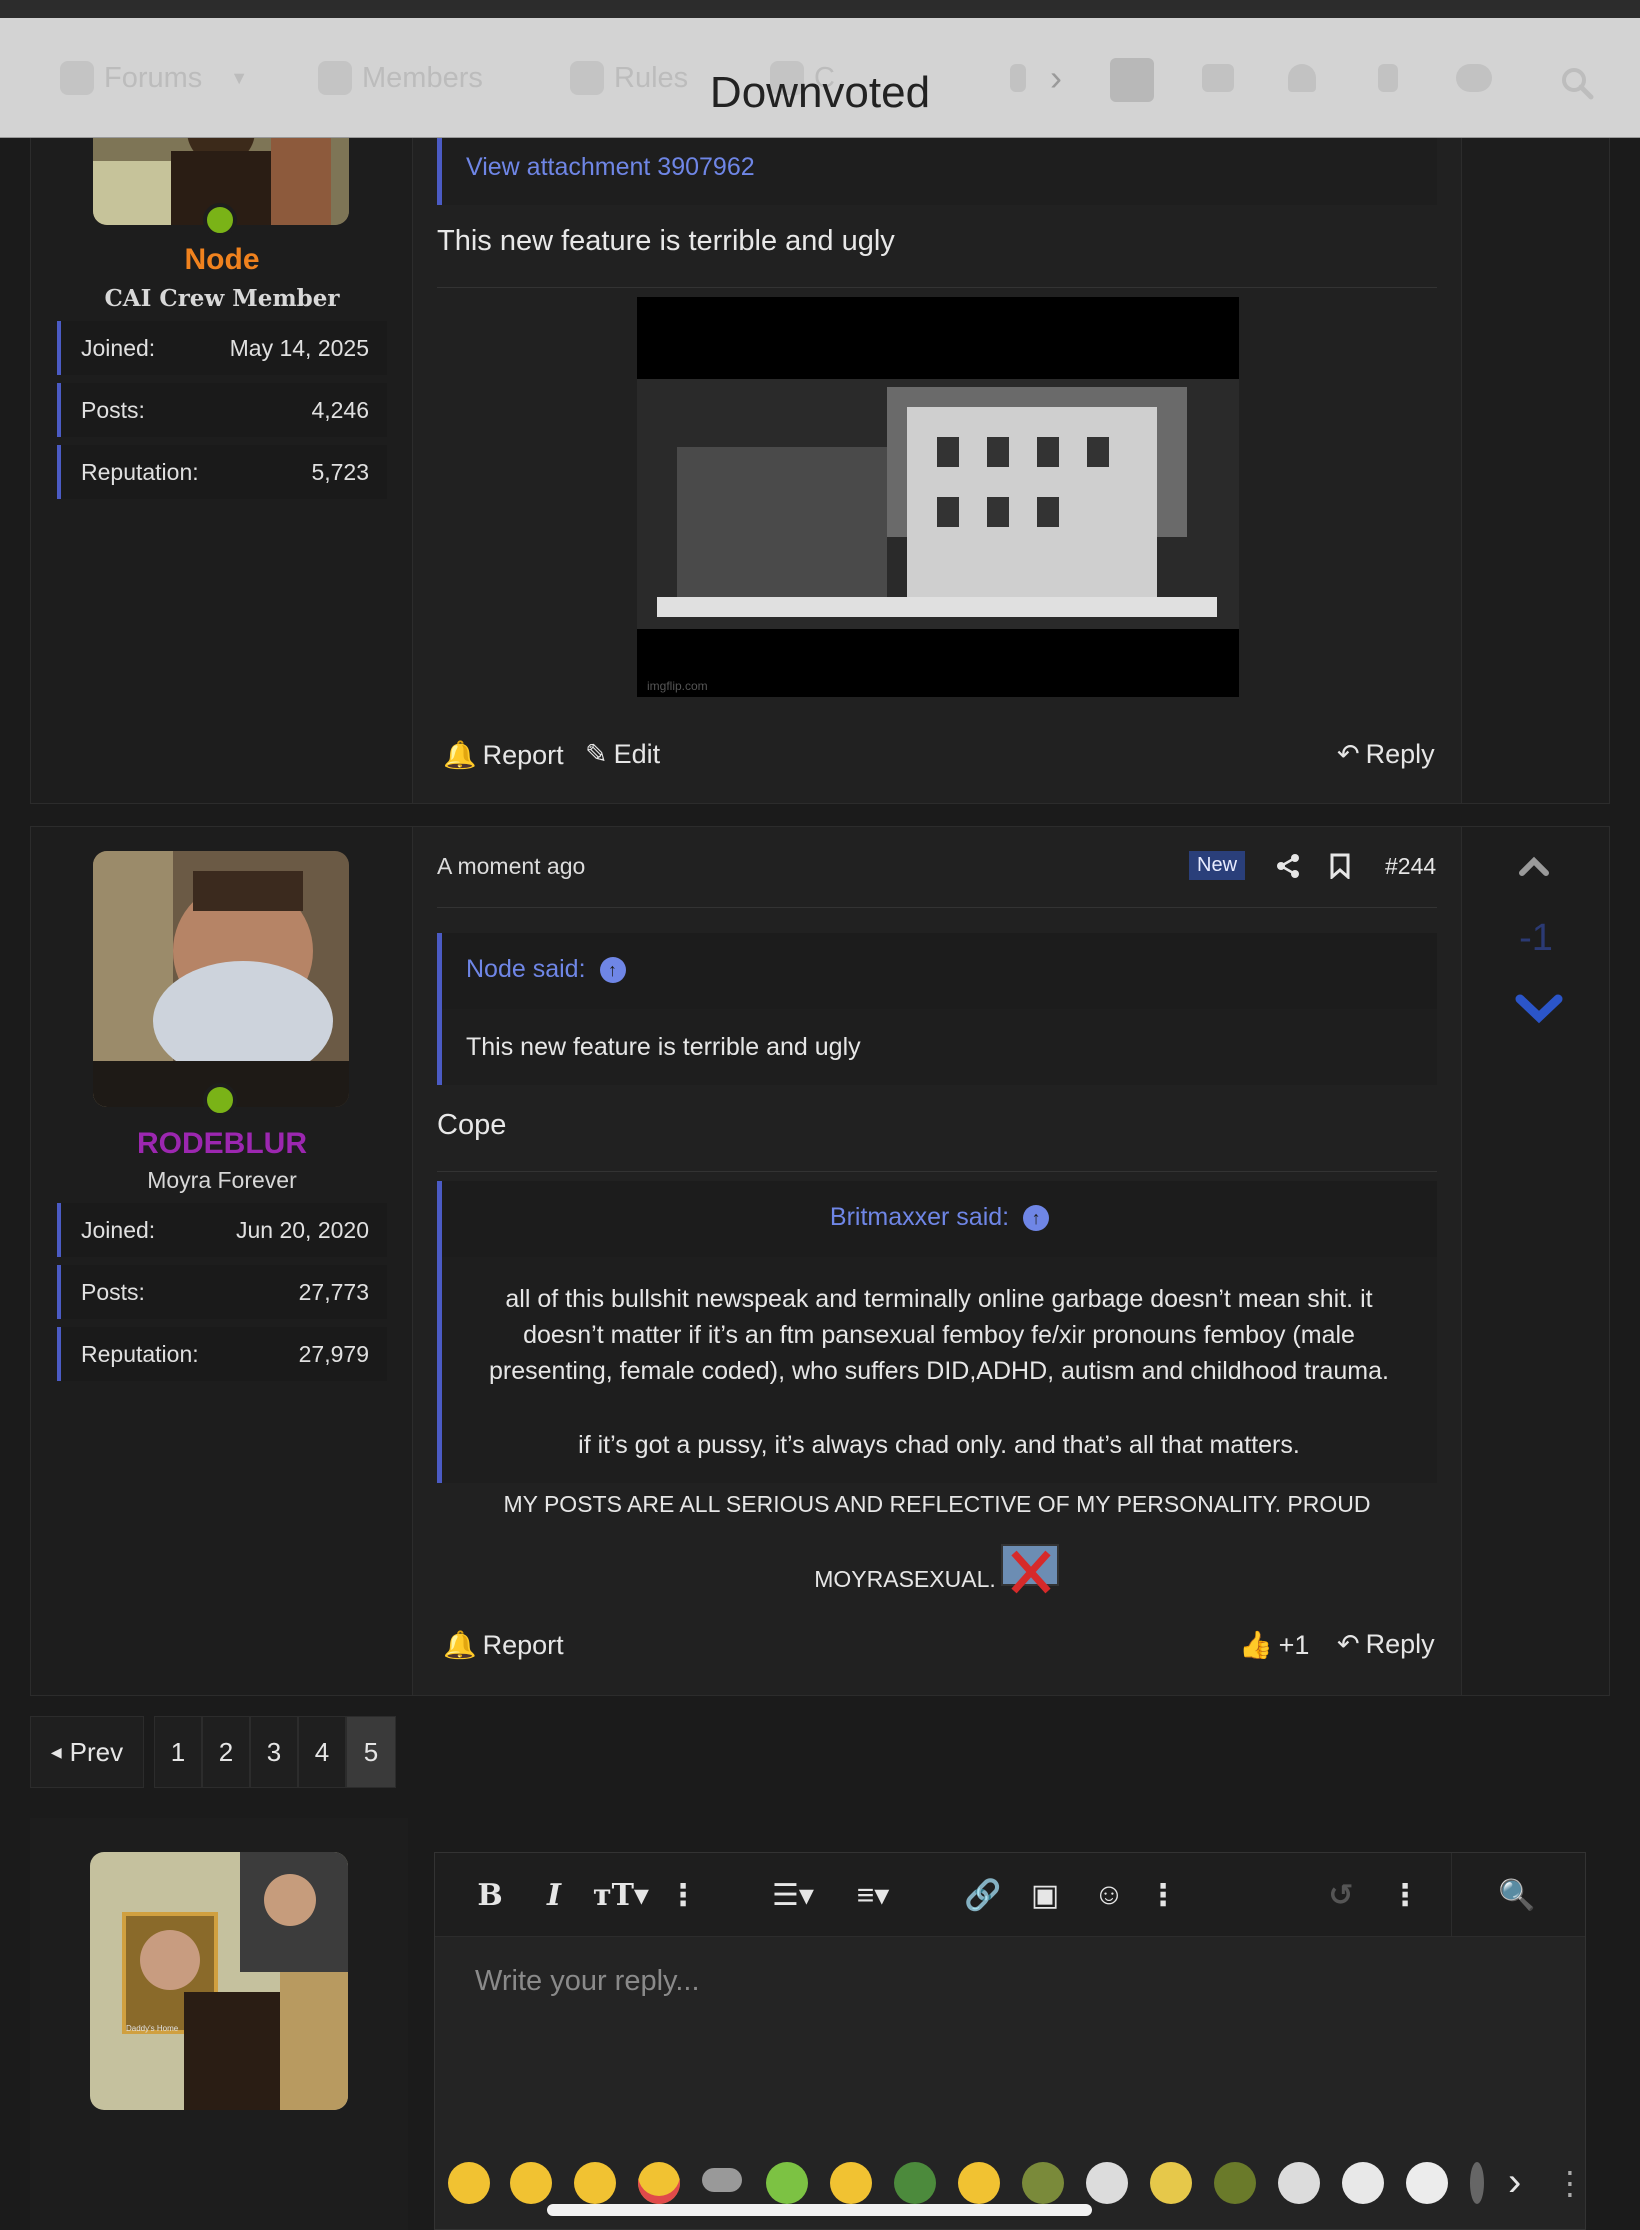 Image resolution: width=1640 pixels, height=2230 pixels. Describe the element at coordinates (979, 2183) in the screenshot. I see `unamused-emoji-icon` at that location.